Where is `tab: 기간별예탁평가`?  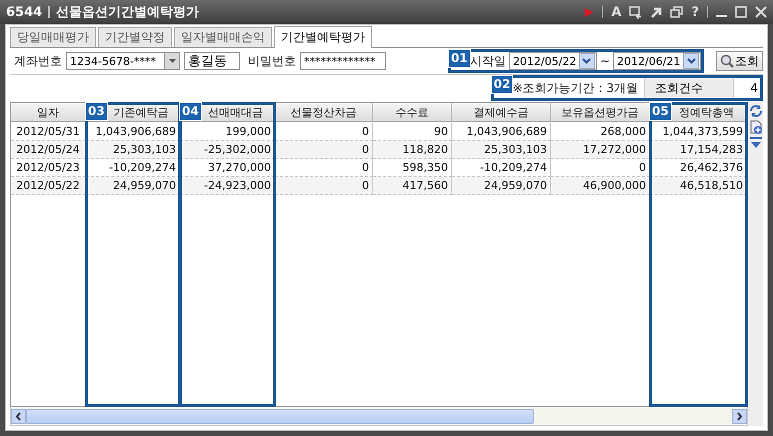
tab: 기간별예탁평가 is located at coordinates (323, 37).